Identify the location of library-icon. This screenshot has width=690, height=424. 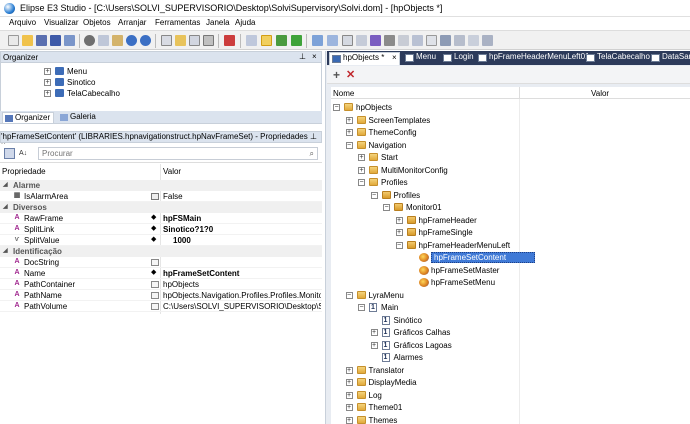
(180, 40).